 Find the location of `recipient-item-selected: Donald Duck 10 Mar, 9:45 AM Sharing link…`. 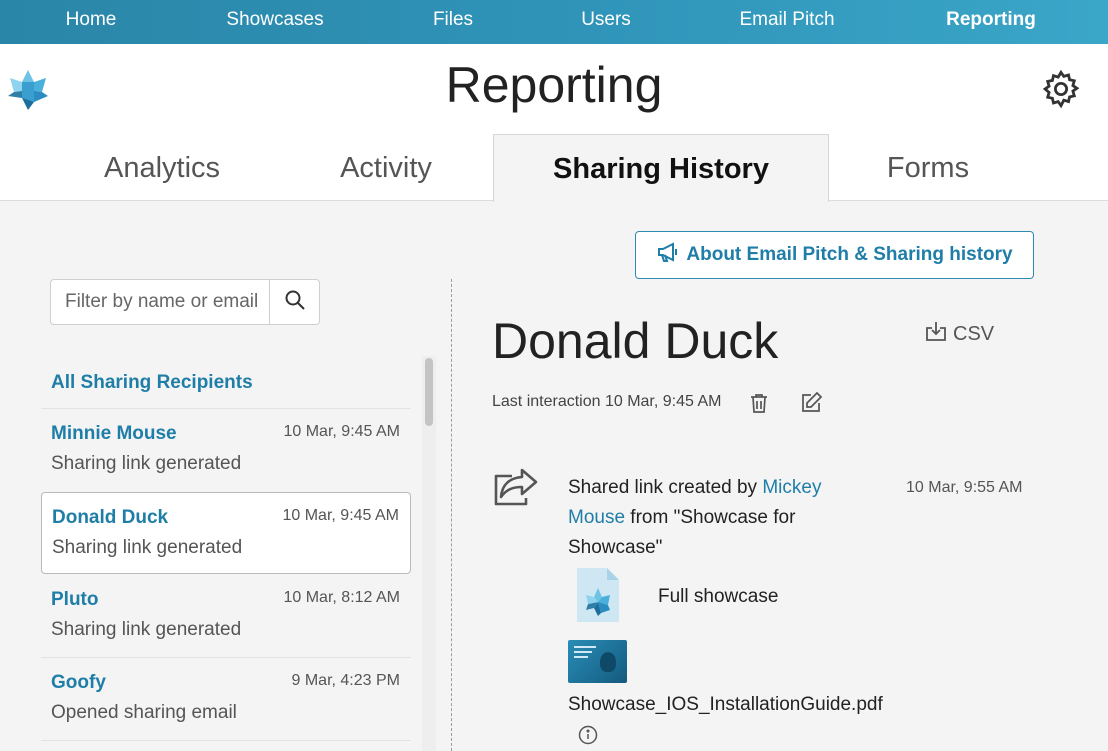

recipient-item-selected: Donald Duck 10 Mar, 9:45 AM Sharing link… is located at coordinates (226, 533).